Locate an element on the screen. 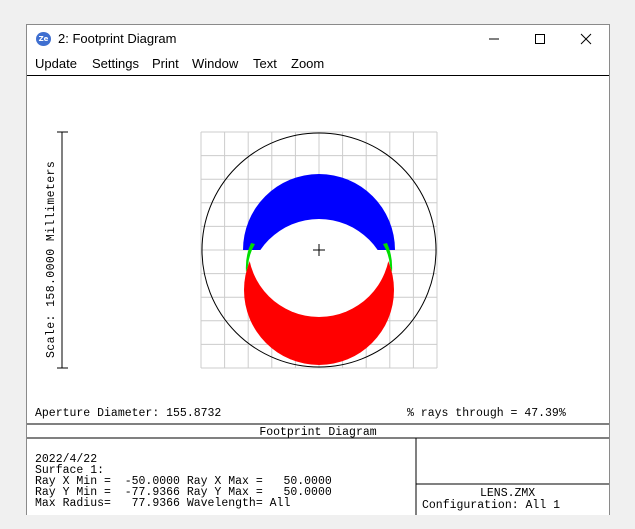  maximize-button is located at coordinates (540, 39).